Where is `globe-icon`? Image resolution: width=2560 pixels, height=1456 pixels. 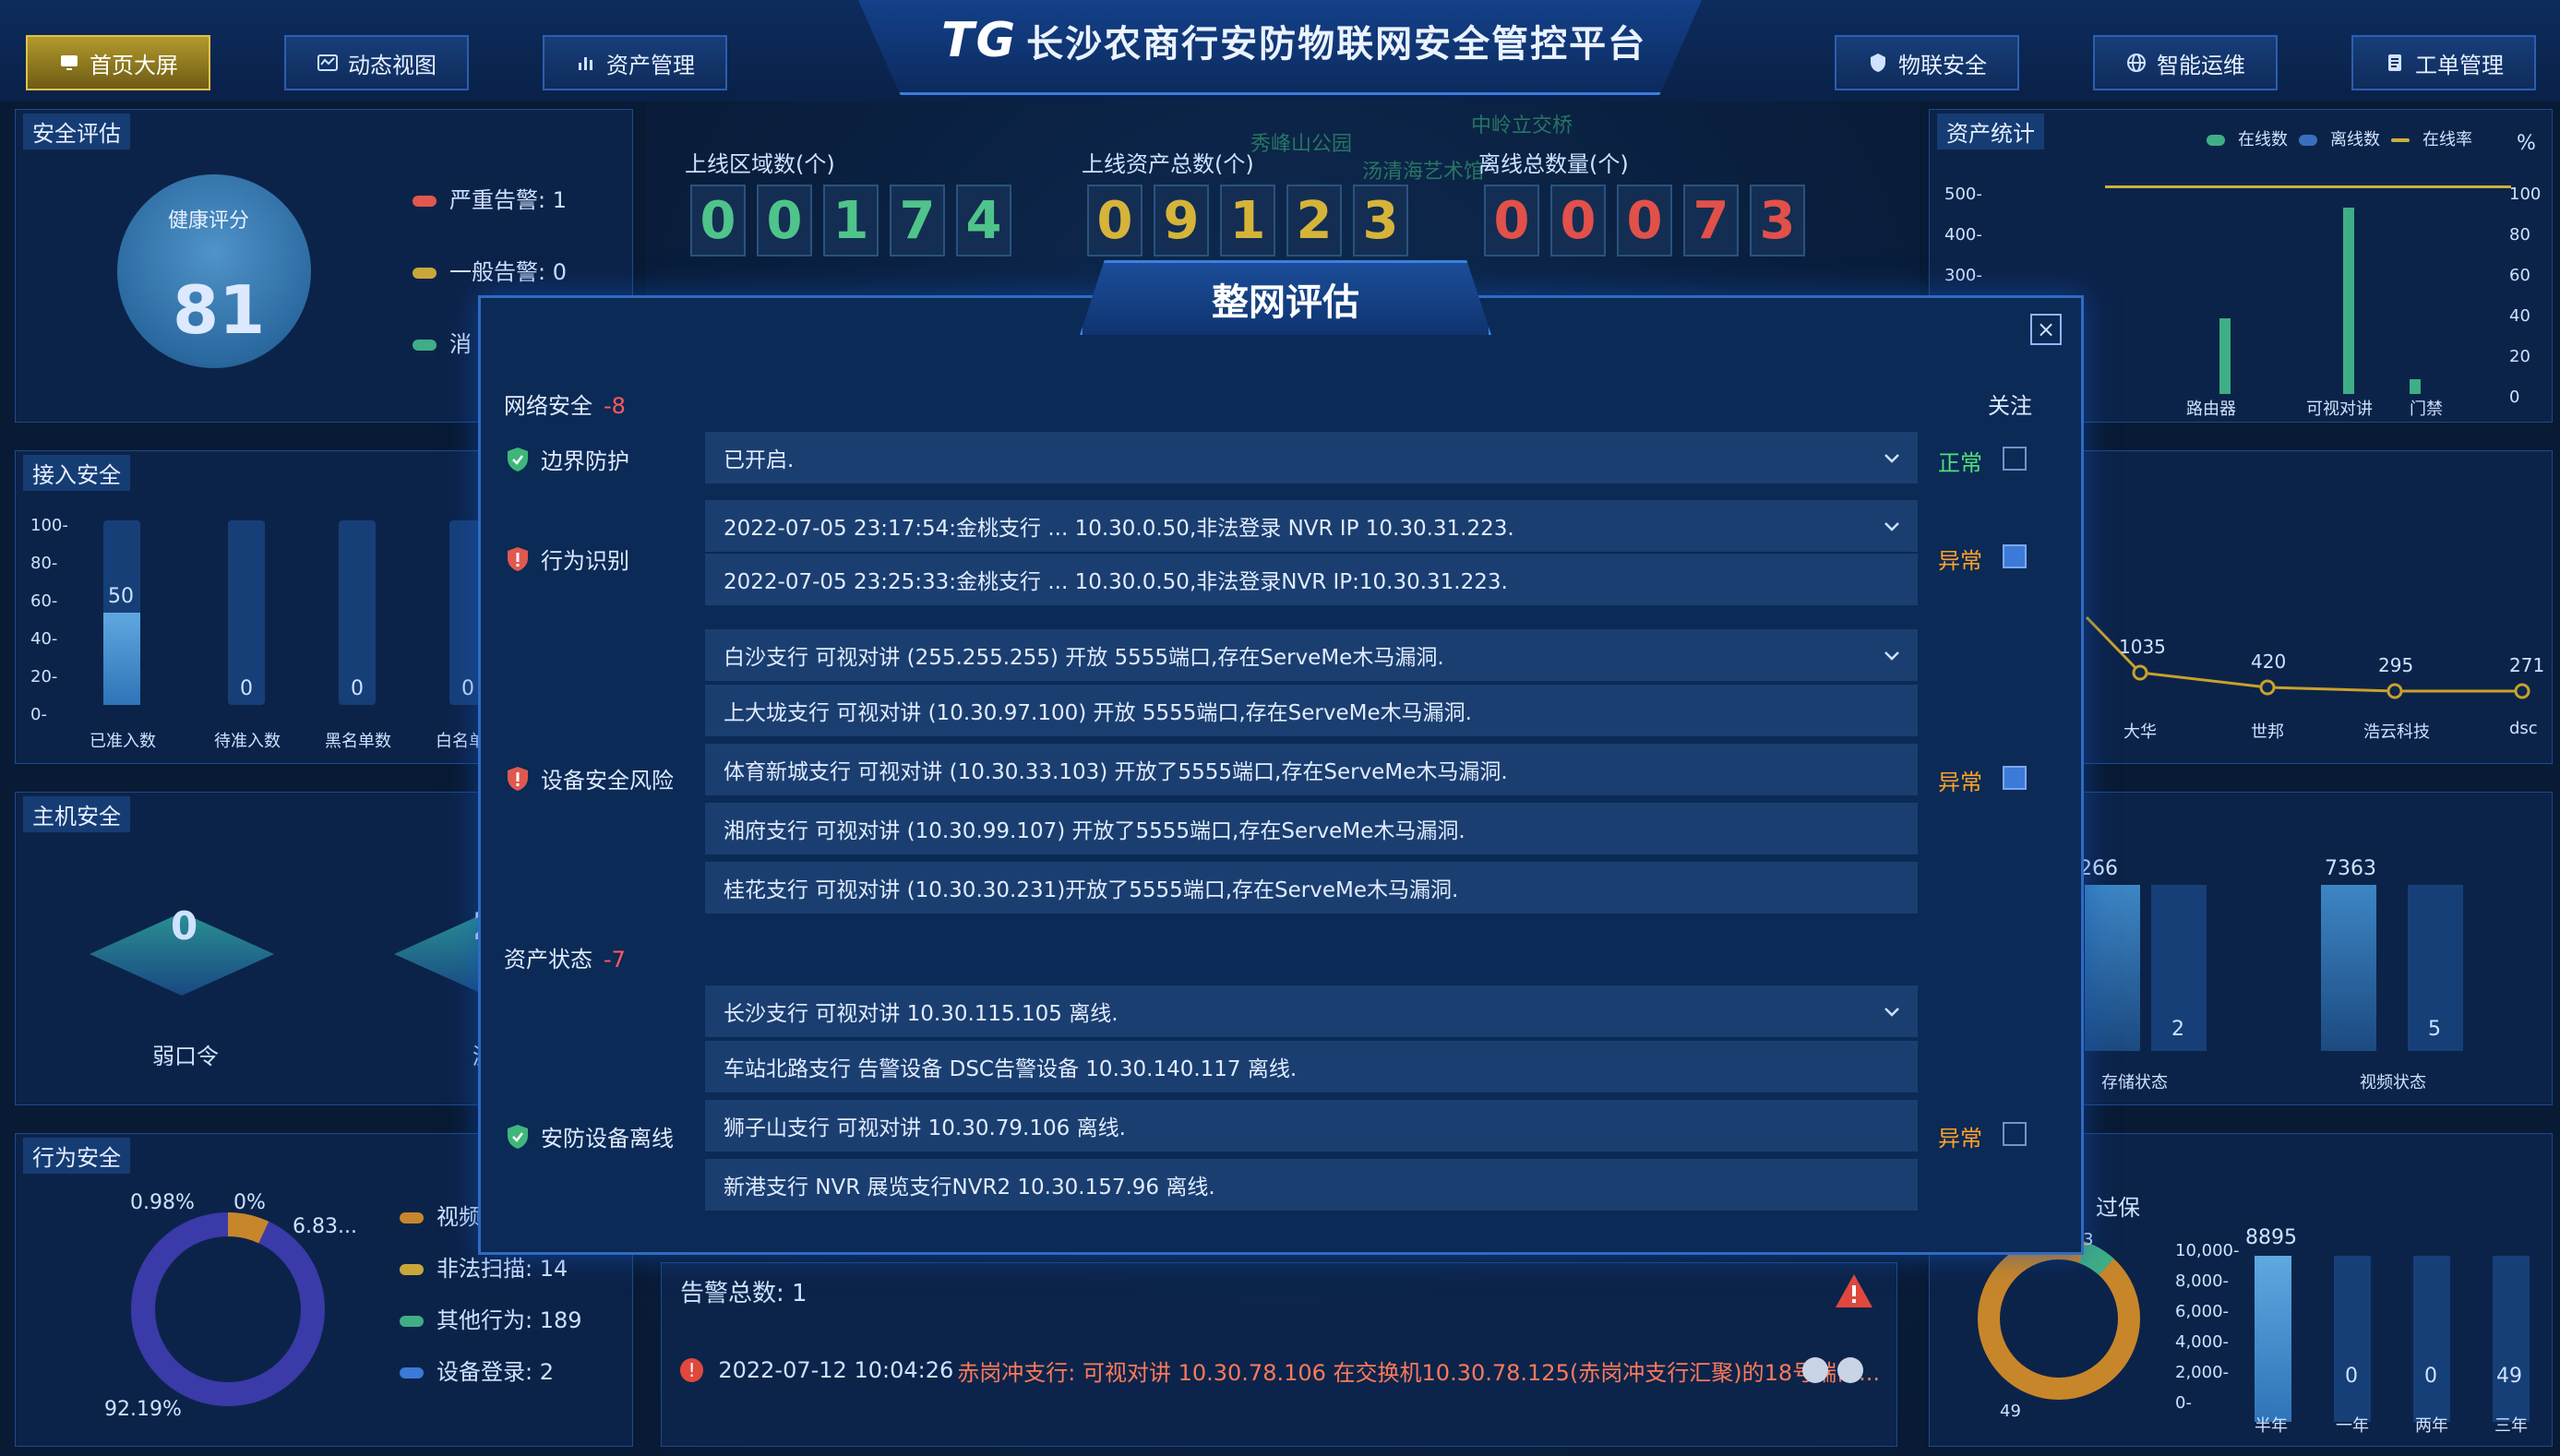
globe-icon is located at coordinates (2136, 63).